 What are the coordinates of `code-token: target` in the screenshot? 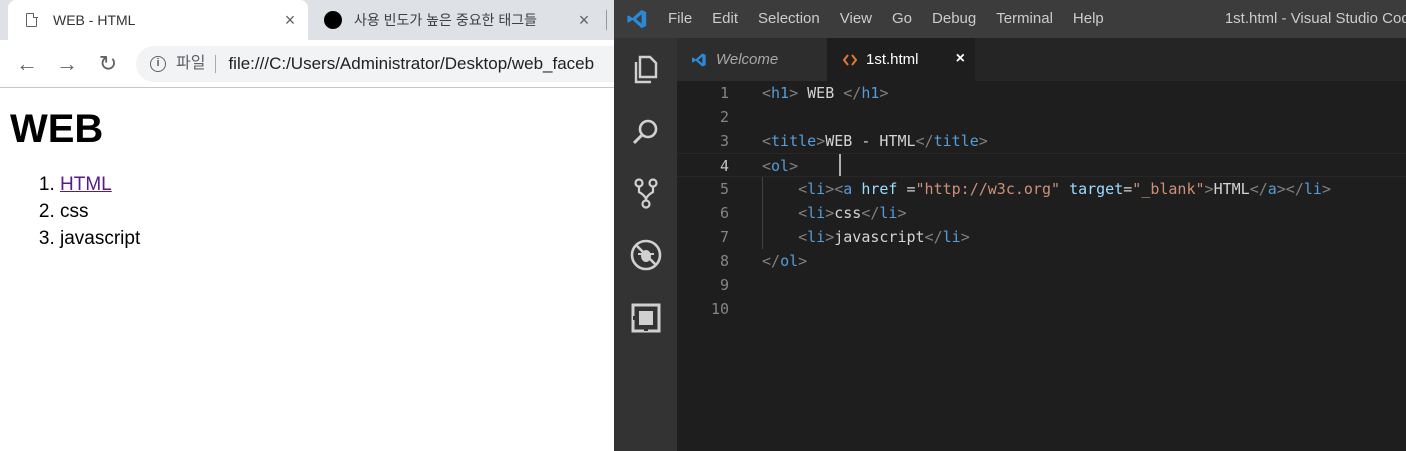 It's located at (1096, 189).